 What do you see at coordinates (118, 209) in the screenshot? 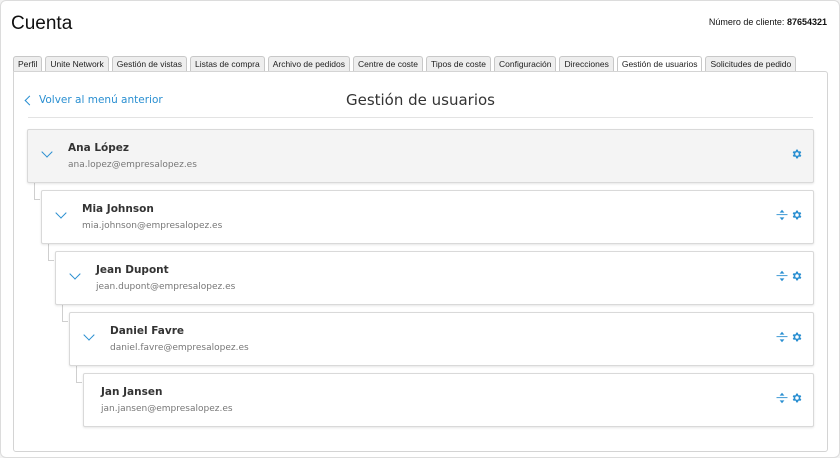
I see `user-name: Mia Johnson` at bounding box center [118, 209].